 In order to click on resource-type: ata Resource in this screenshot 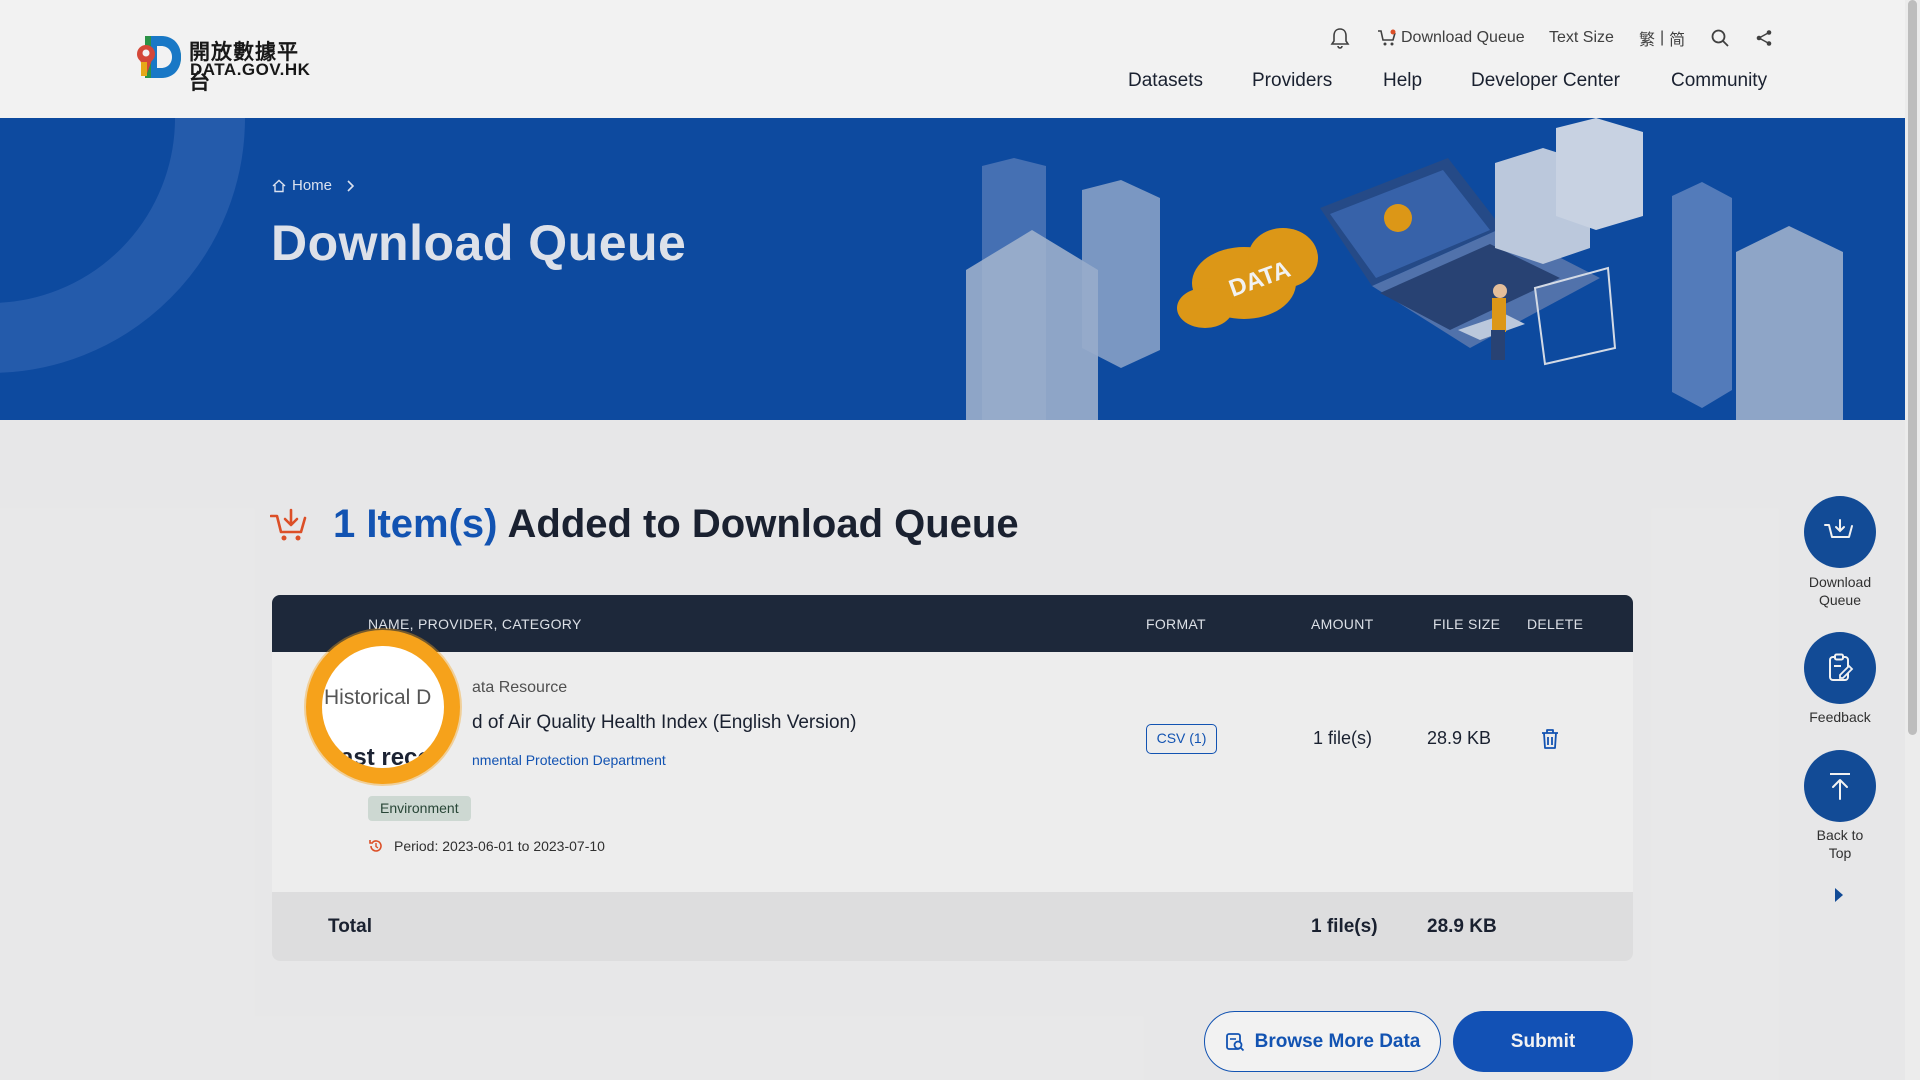, I will do `click(520, 687)`.